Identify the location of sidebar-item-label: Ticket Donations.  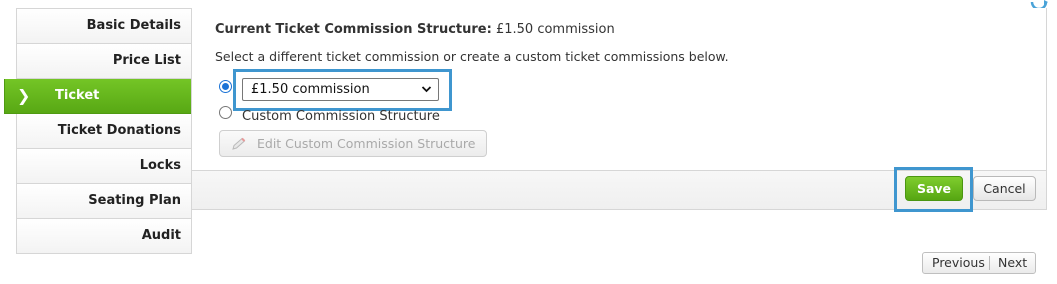
(119, 130).